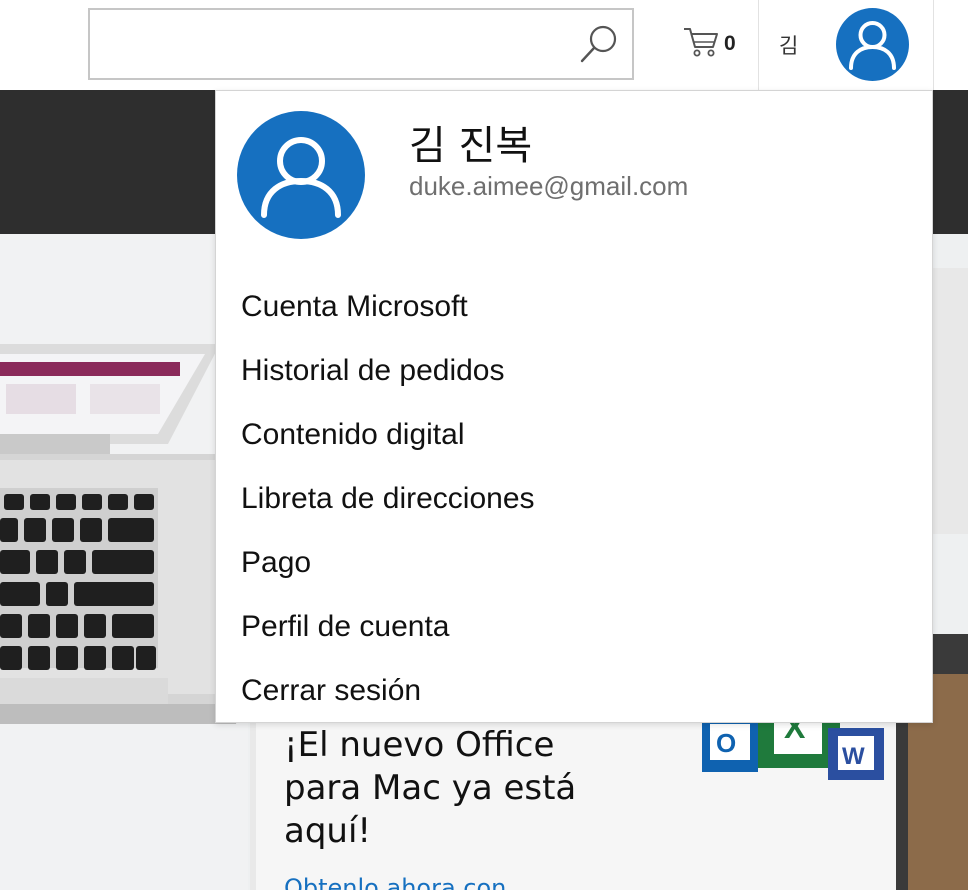  I want to click on cart-icon, so click(701, 44).